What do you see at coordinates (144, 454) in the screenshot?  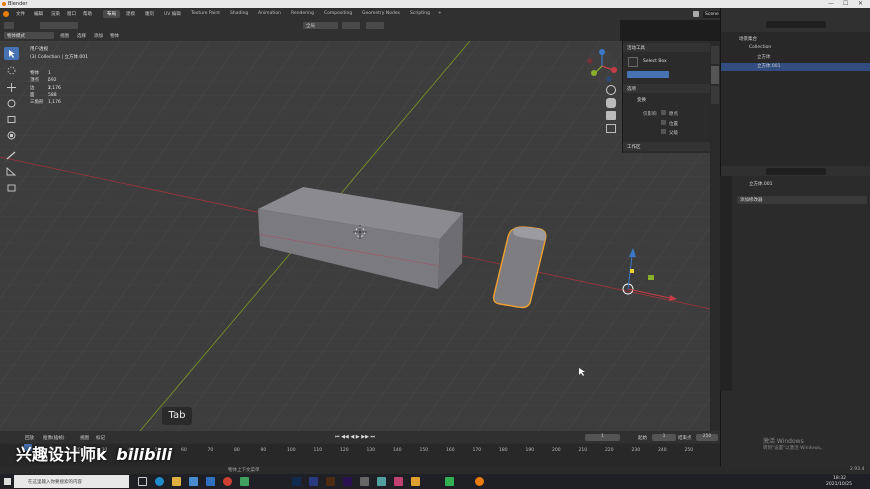 I see `watermark-brand: bilibili` at bounding box center [144, 454].